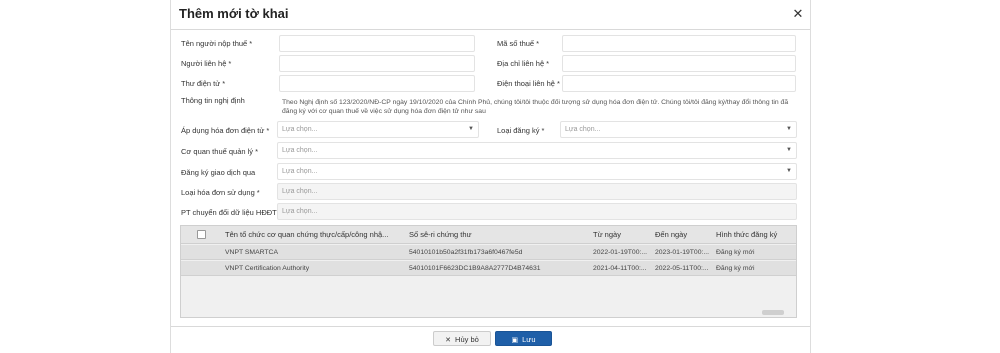  What do you see at coordinates (220, 192) in the screenshot?
I see `invoice-type-label: Loại hóa đơn sử dụng *` at bounding box center [220, 192].